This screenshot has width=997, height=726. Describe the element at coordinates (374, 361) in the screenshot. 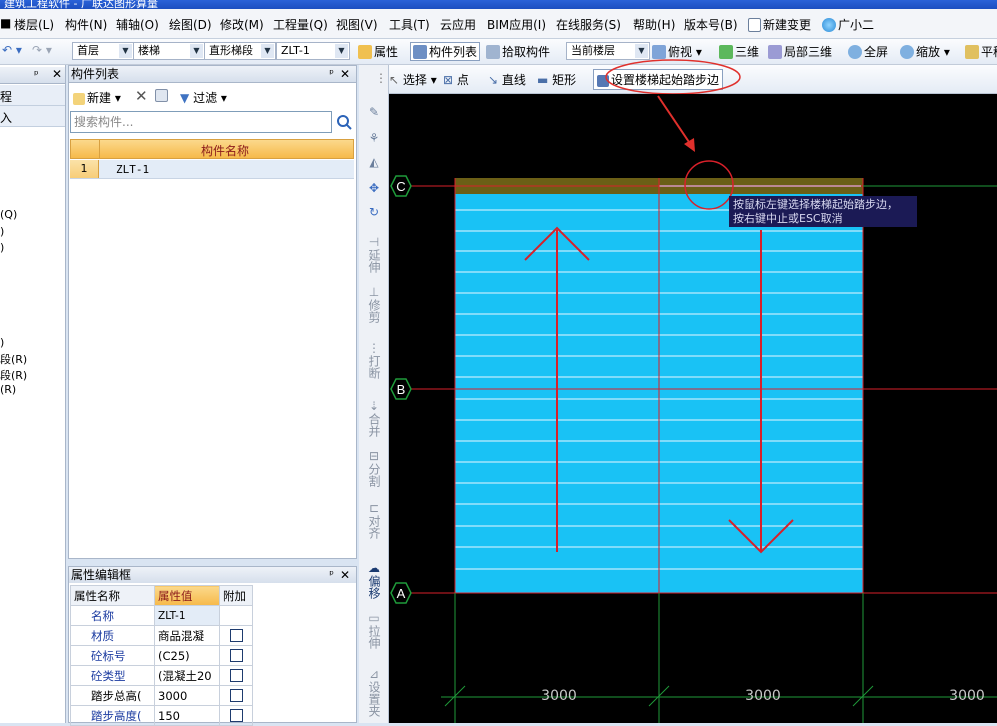

I see `break-button: ⋮ 打断` at that location.